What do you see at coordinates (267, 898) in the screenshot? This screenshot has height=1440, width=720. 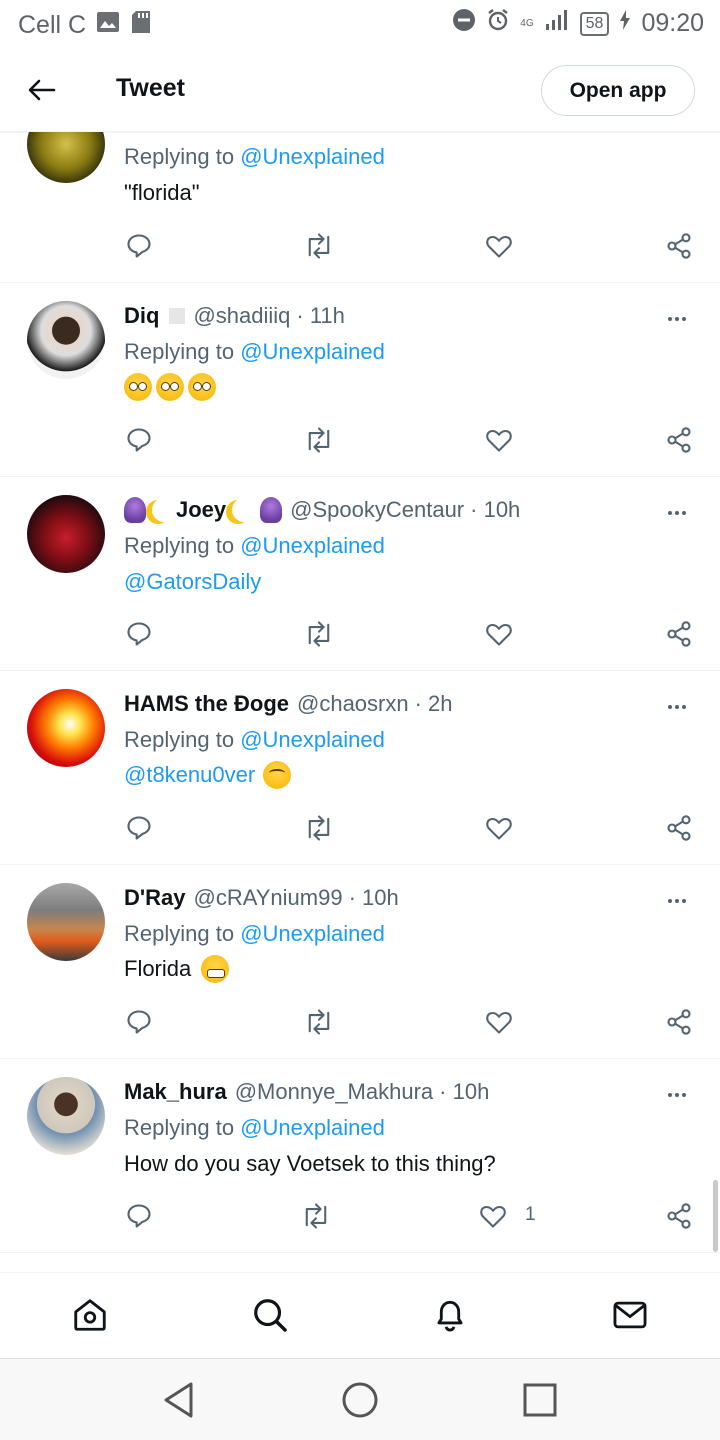 I see `author-handle: @cRAYnium99` at bounding box center [267, 898].